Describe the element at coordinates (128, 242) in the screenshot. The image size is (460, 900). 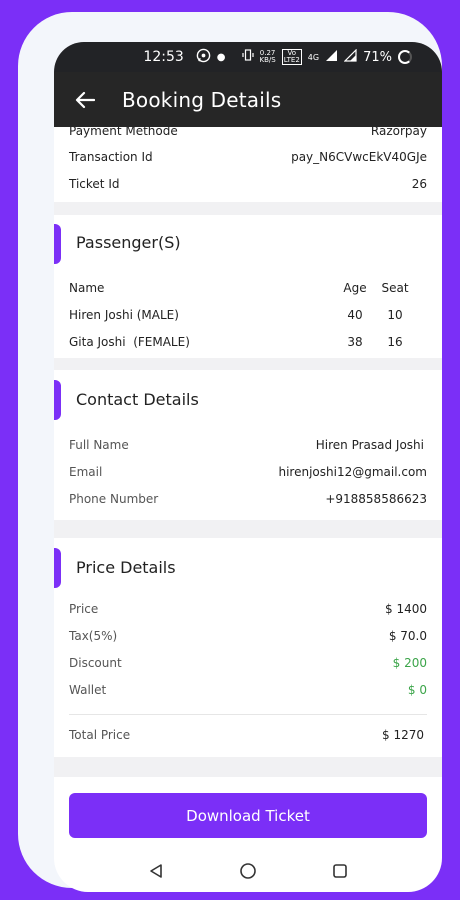
I see `passenger-section-title: Passenger(S)` at that location.